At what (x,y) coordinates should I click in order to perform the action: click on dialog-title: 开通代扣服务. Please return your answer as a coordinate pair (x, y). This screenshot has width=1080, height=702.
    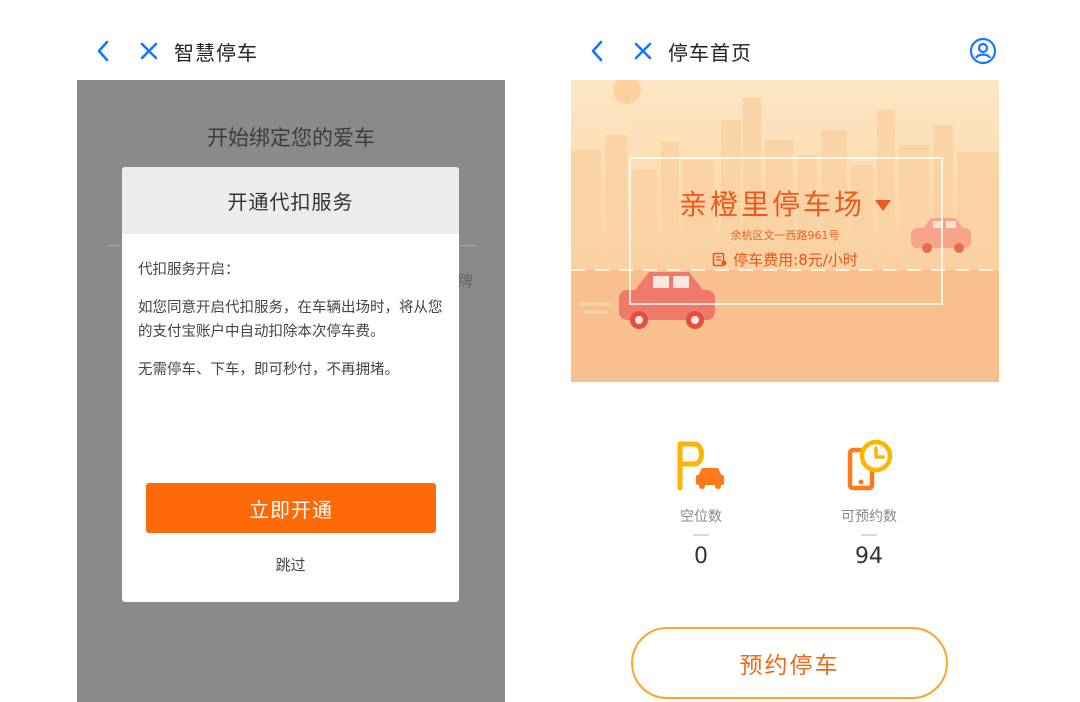
    Looking at the image, I should click on (290, 200).